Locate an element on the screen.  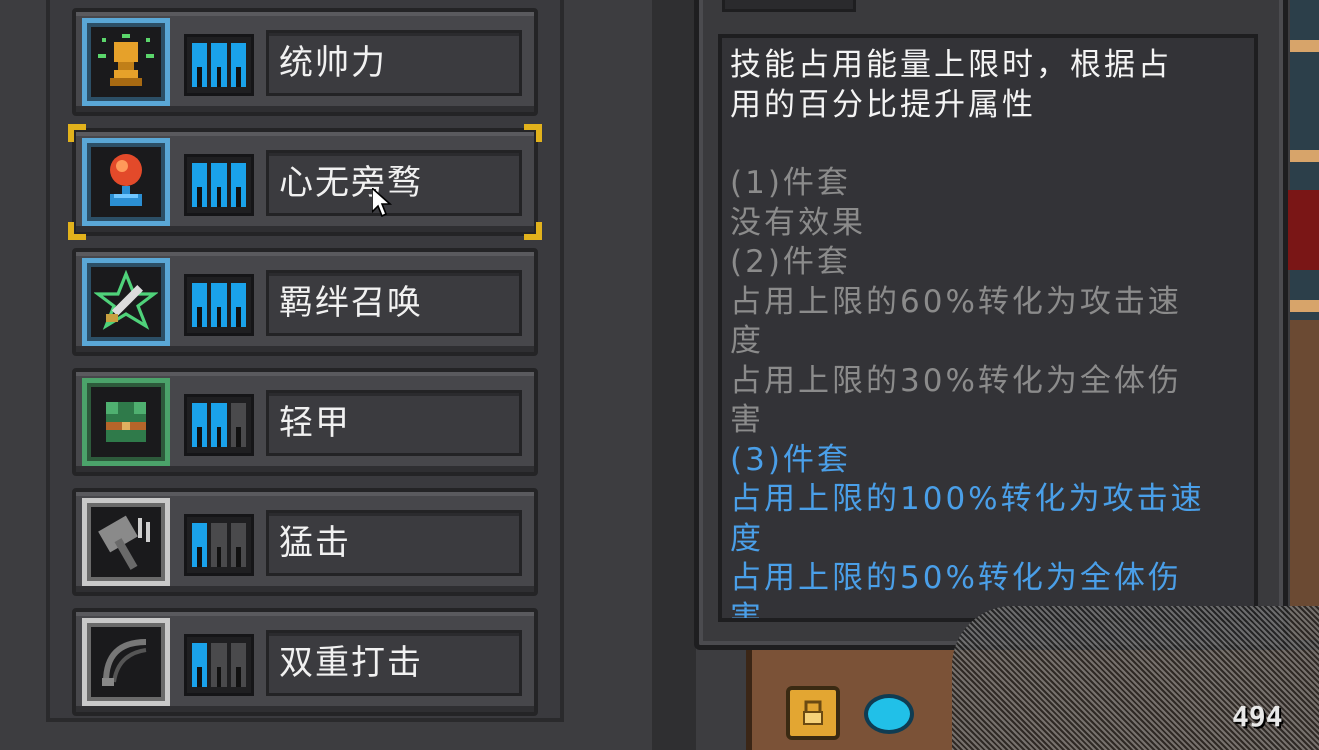
skill-row: 轻甲 is located at coordinates (305, 422).